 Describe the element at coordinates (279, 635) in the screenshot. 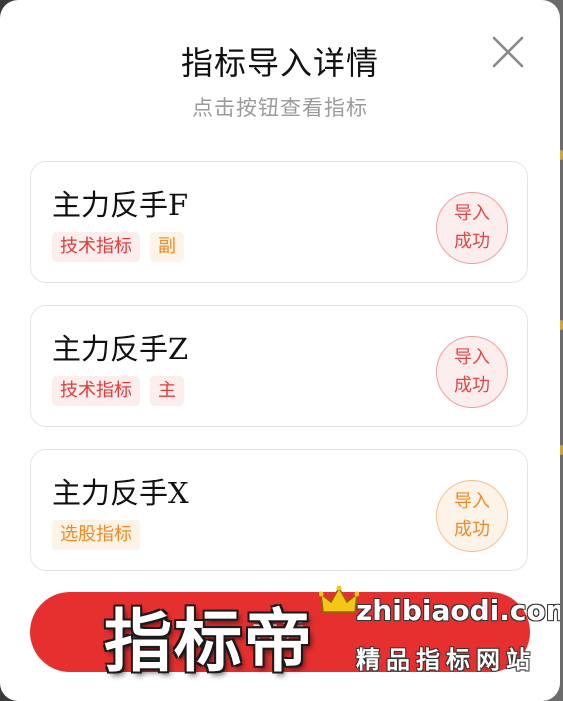

I see `view-button-label: 查看` at that location.